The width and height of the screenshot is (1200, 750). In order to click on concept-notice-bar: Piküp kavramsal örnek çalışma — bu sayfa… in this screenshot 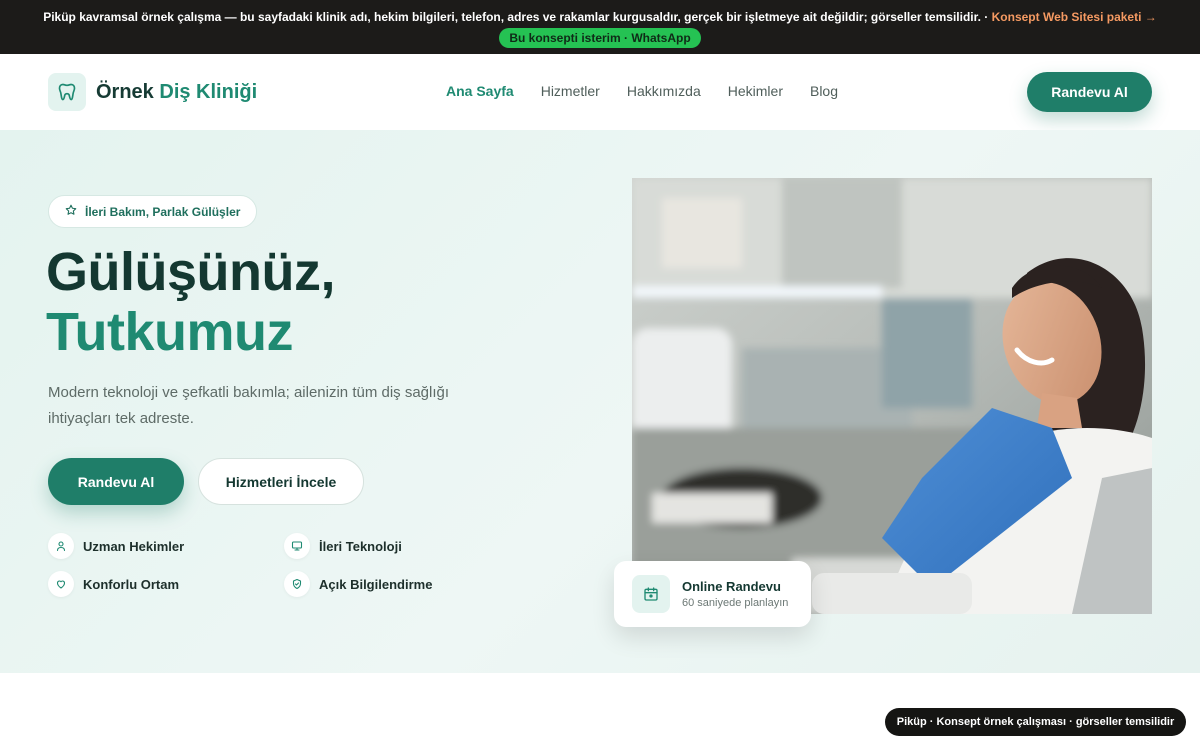, I will do `click(600, 27)`.